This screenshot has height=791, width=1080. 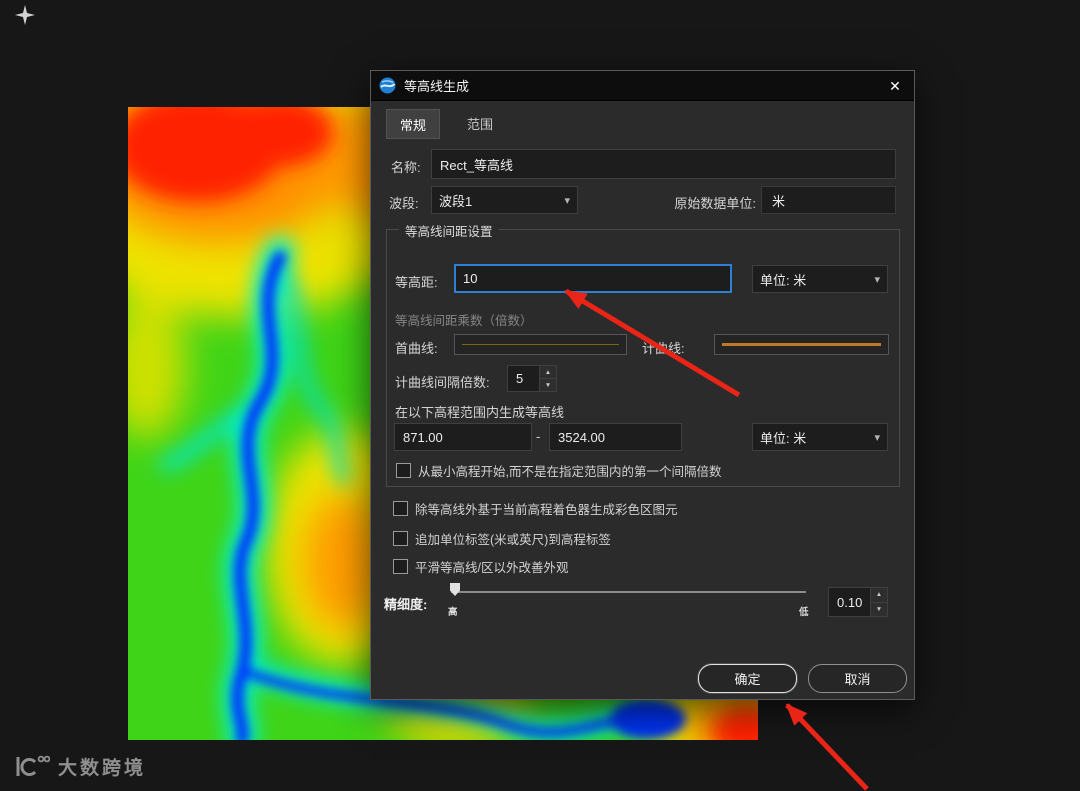 What do you see at coordinates (820, 279) in the screenshot?
I see `interval-unit-select: 单位: 米 ▾` at bounding box center [820, 279].